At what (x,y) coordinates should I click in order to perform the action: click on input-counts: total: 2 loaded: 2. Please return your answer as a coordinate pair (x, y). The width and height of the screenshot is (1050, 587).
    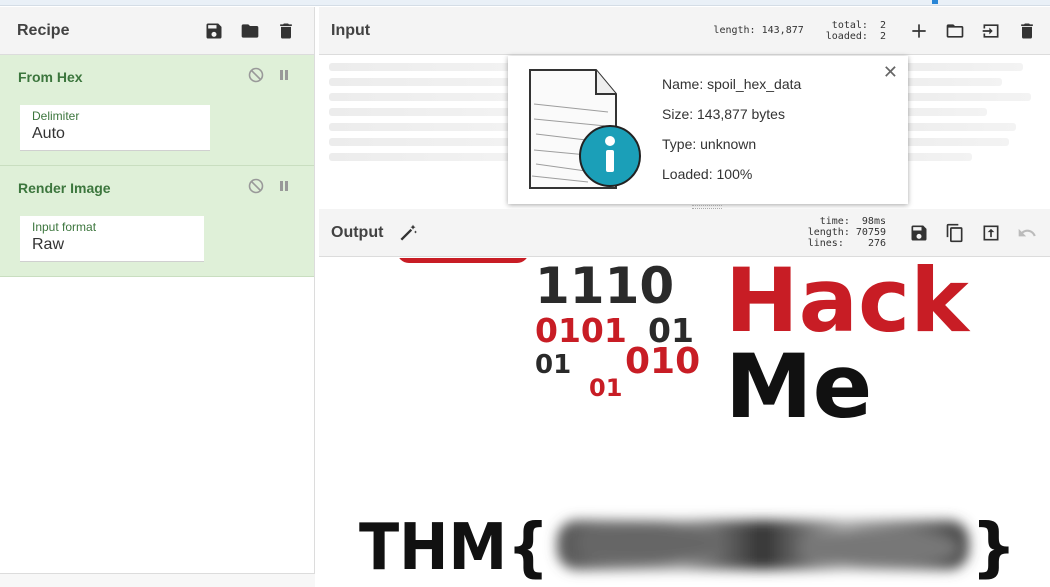
    Looking at the image, I should click on (856, 31).